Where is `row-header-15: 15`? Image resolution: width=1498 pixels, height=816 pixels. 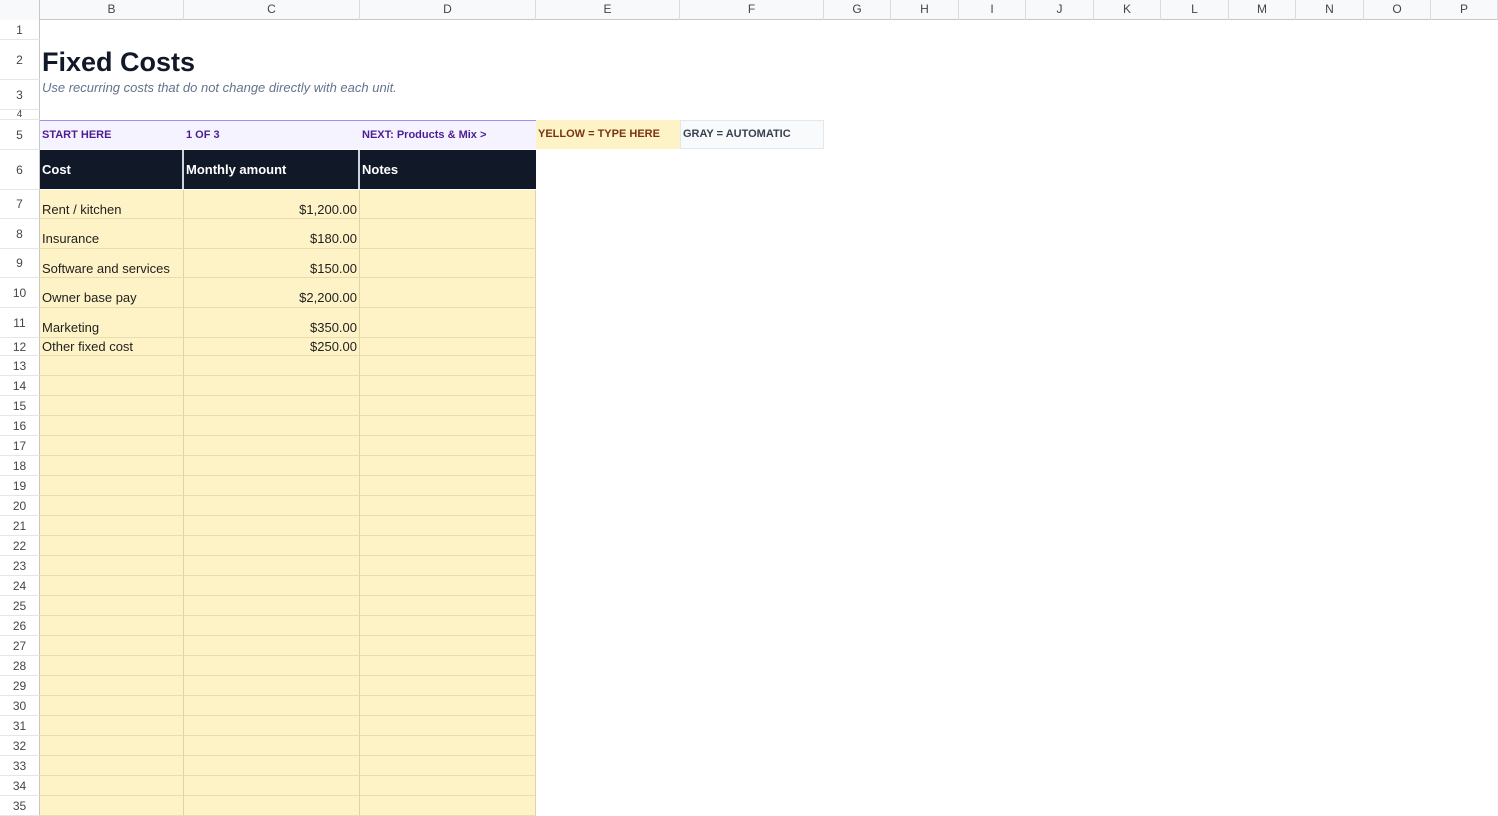 row-header-15: 15 is located at coordinates (20, 406).